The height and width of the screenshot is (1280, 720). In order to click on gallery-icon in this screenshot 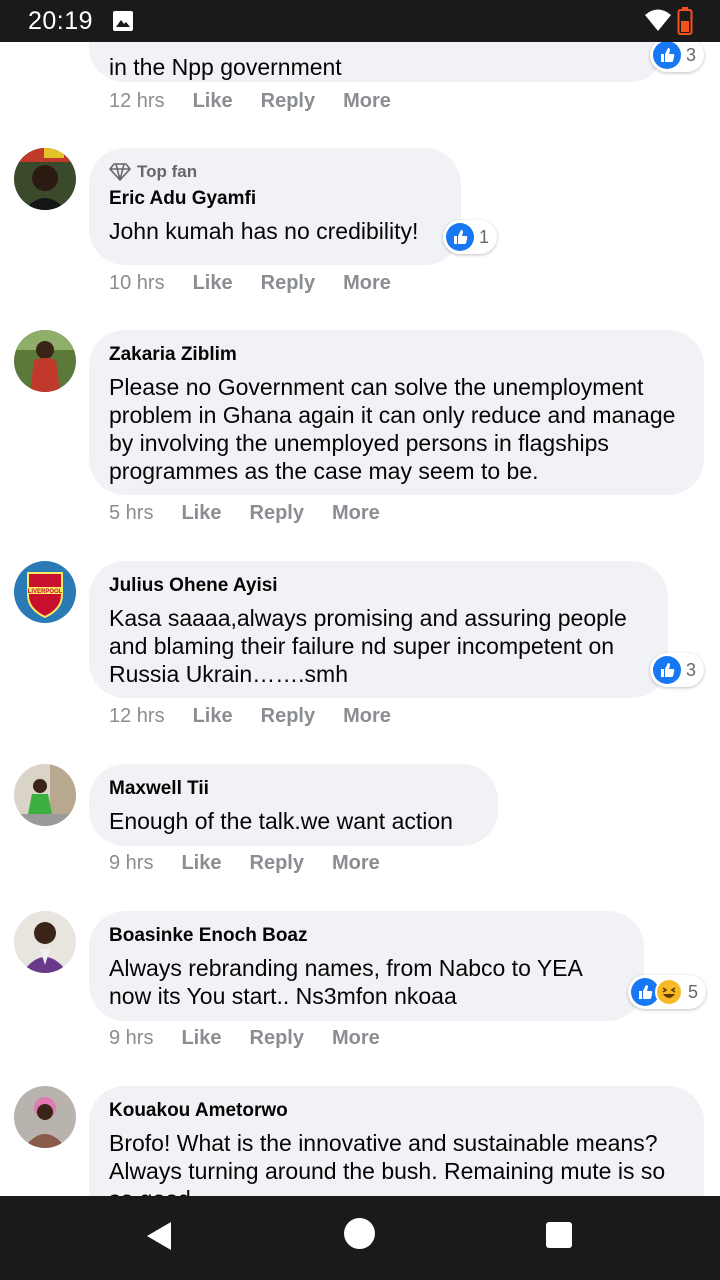, I will do `click(123, 23)`.